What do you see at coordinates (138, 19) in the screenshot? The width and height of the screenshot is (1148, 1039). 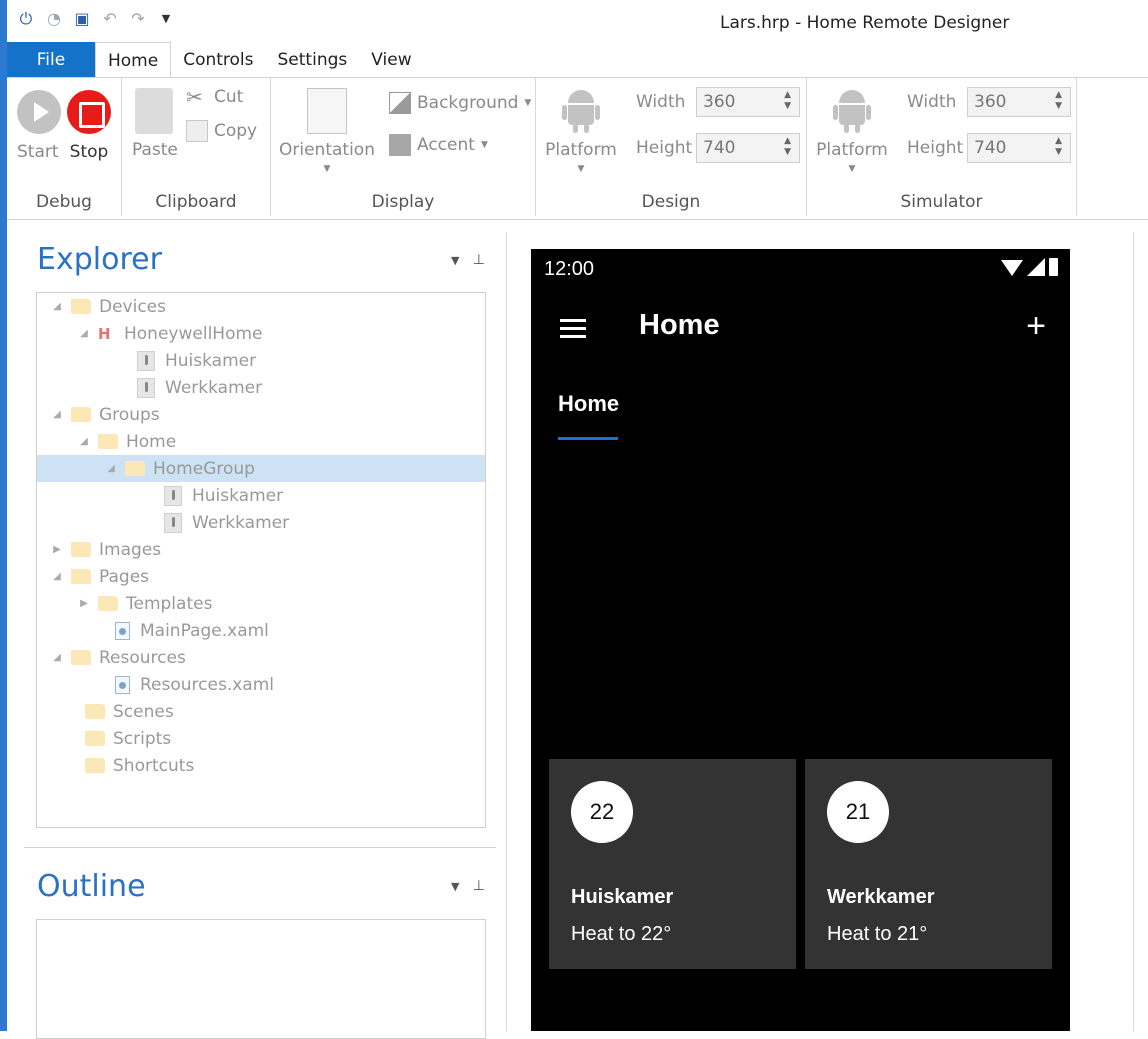 I see `redo-icon: ↷` at bounding box center [138, 19].